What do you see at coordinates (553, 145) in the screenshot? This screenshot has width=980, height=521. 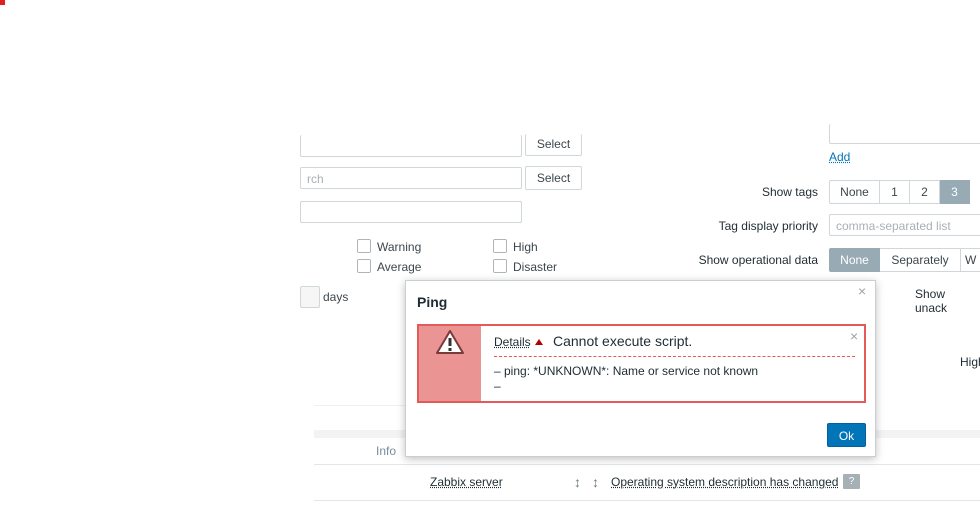 I see `select-button-1: Select` at bounding box center [553, 145].